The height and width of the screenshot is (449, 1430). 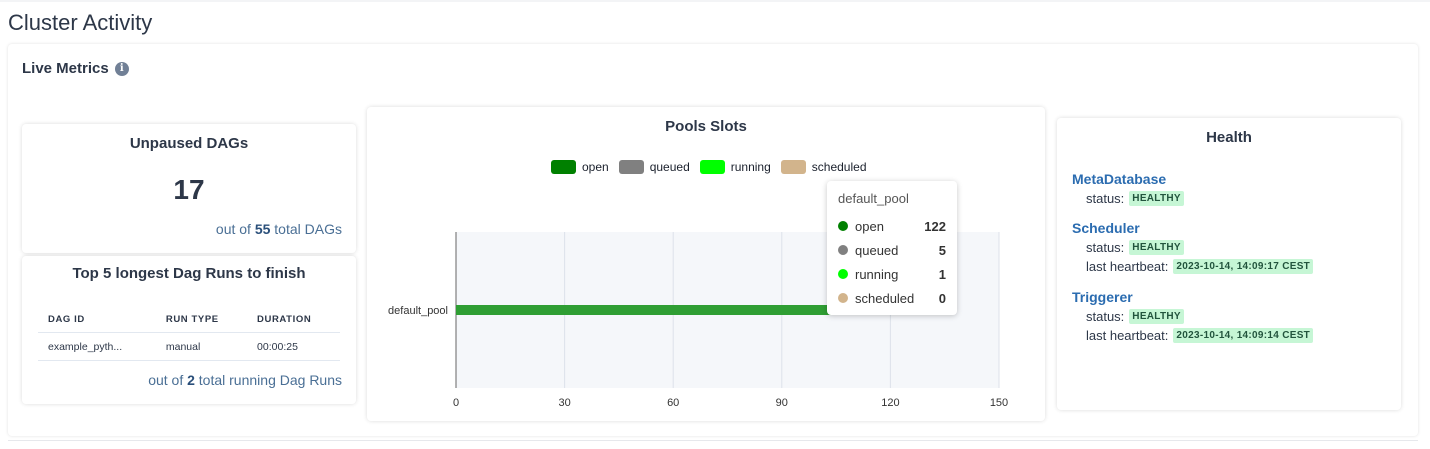 I want to click on tooltip-value: 0, so click(x=942, y=298).